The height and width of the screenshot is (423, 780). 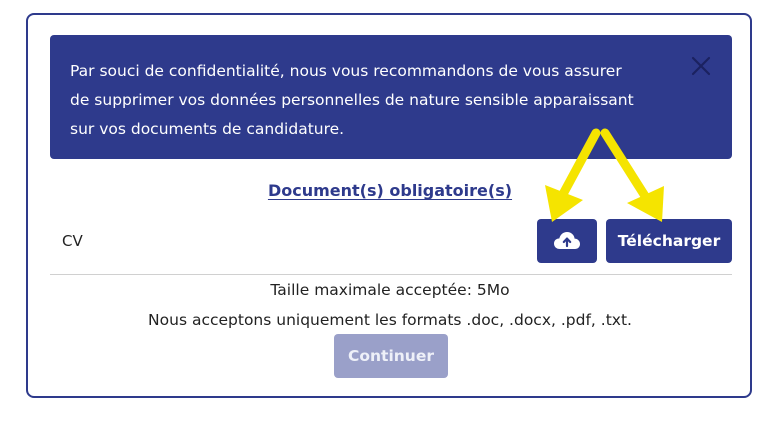 I want to click on close-icon-svg, so click(x=701, y=66).